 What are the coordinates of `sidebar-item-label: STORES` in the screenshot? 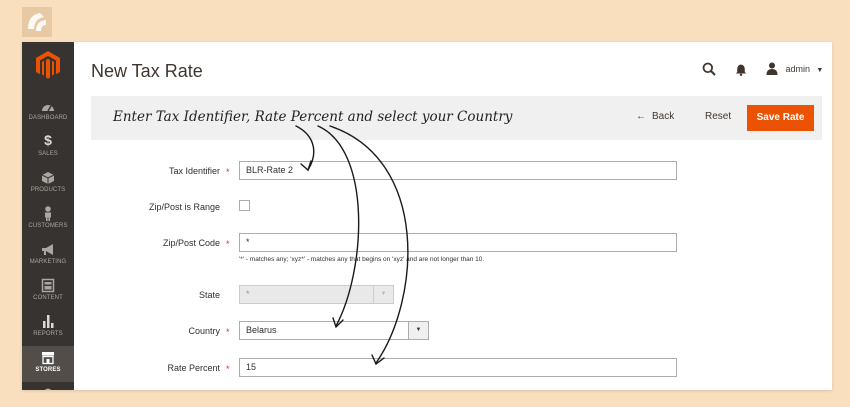 It's located at (48, 370).